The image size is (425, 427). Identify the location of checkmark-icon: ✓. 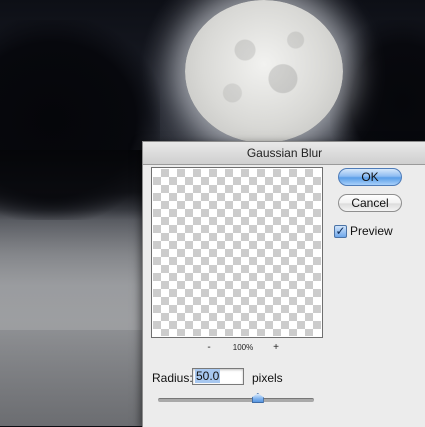
(340, 231).